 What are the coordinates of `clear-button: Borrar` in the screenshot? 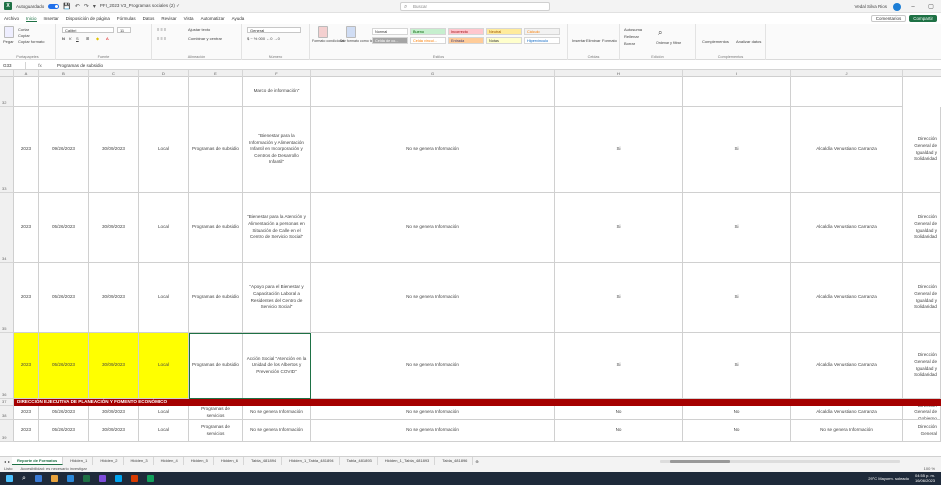 It's located at (629, 43).